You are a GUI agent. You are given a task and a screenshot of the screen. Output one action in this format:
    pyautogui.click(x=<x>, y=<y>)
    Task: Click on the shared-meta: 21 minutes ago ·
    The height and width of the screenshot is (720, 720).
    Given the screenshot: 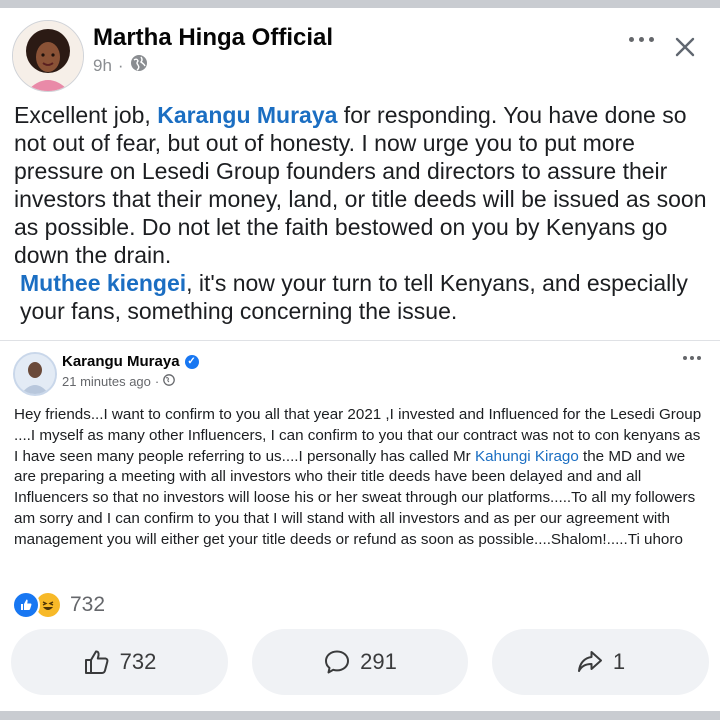 What is the action you would take?
    pyautogui.click(x=119, y=381)
    